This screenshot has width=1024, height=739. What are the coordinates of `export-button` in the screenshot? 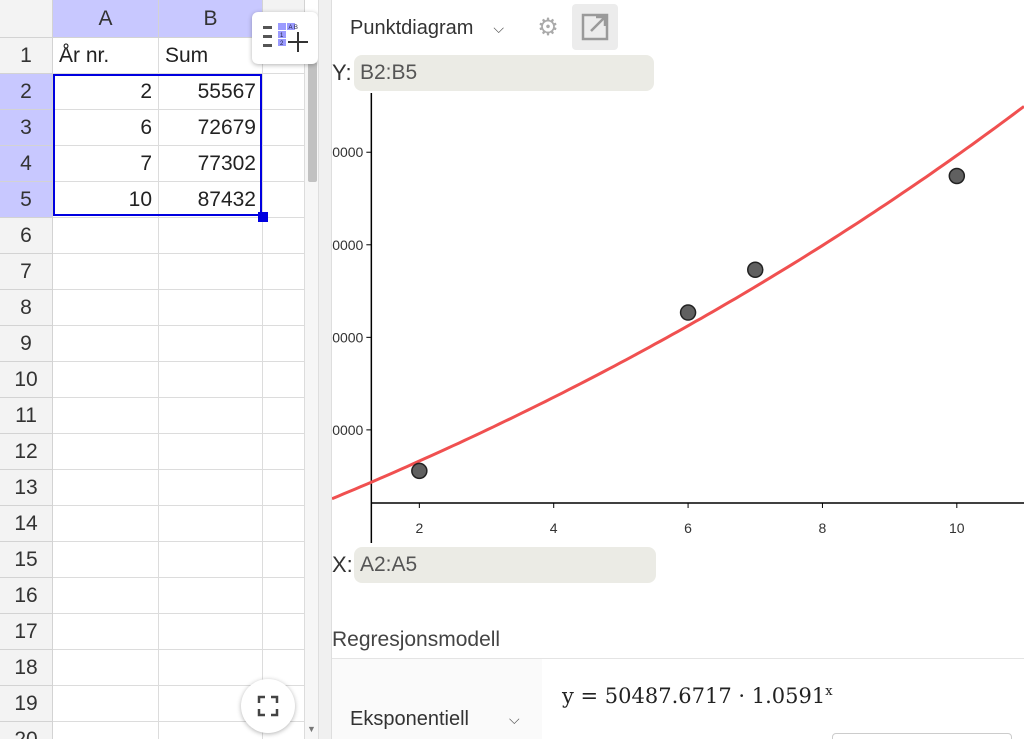 It's located at (595, 27).